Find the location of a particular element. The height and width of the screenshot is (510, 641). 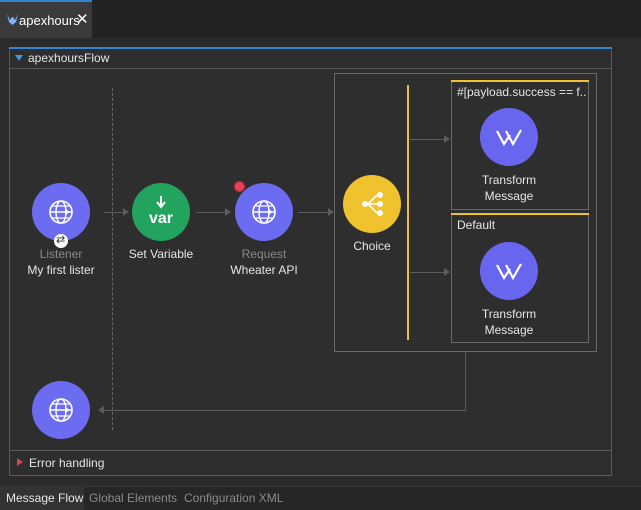

flow-header: apexhoursFlow is located at coordinates (310, 57).